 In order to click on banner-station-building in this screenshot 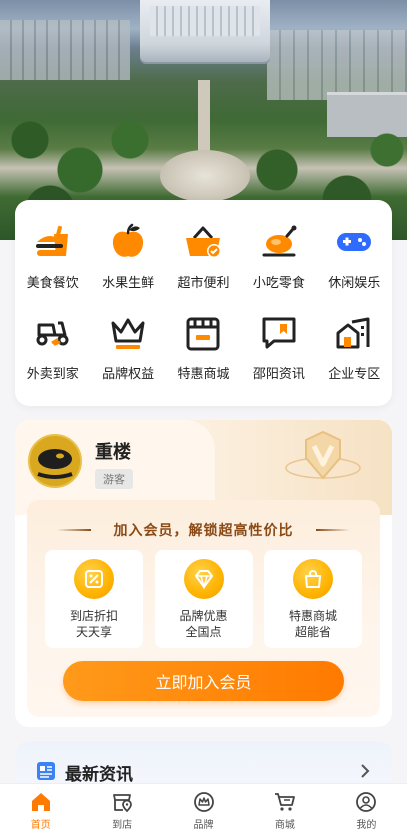, I will do `click(205, 31)`.